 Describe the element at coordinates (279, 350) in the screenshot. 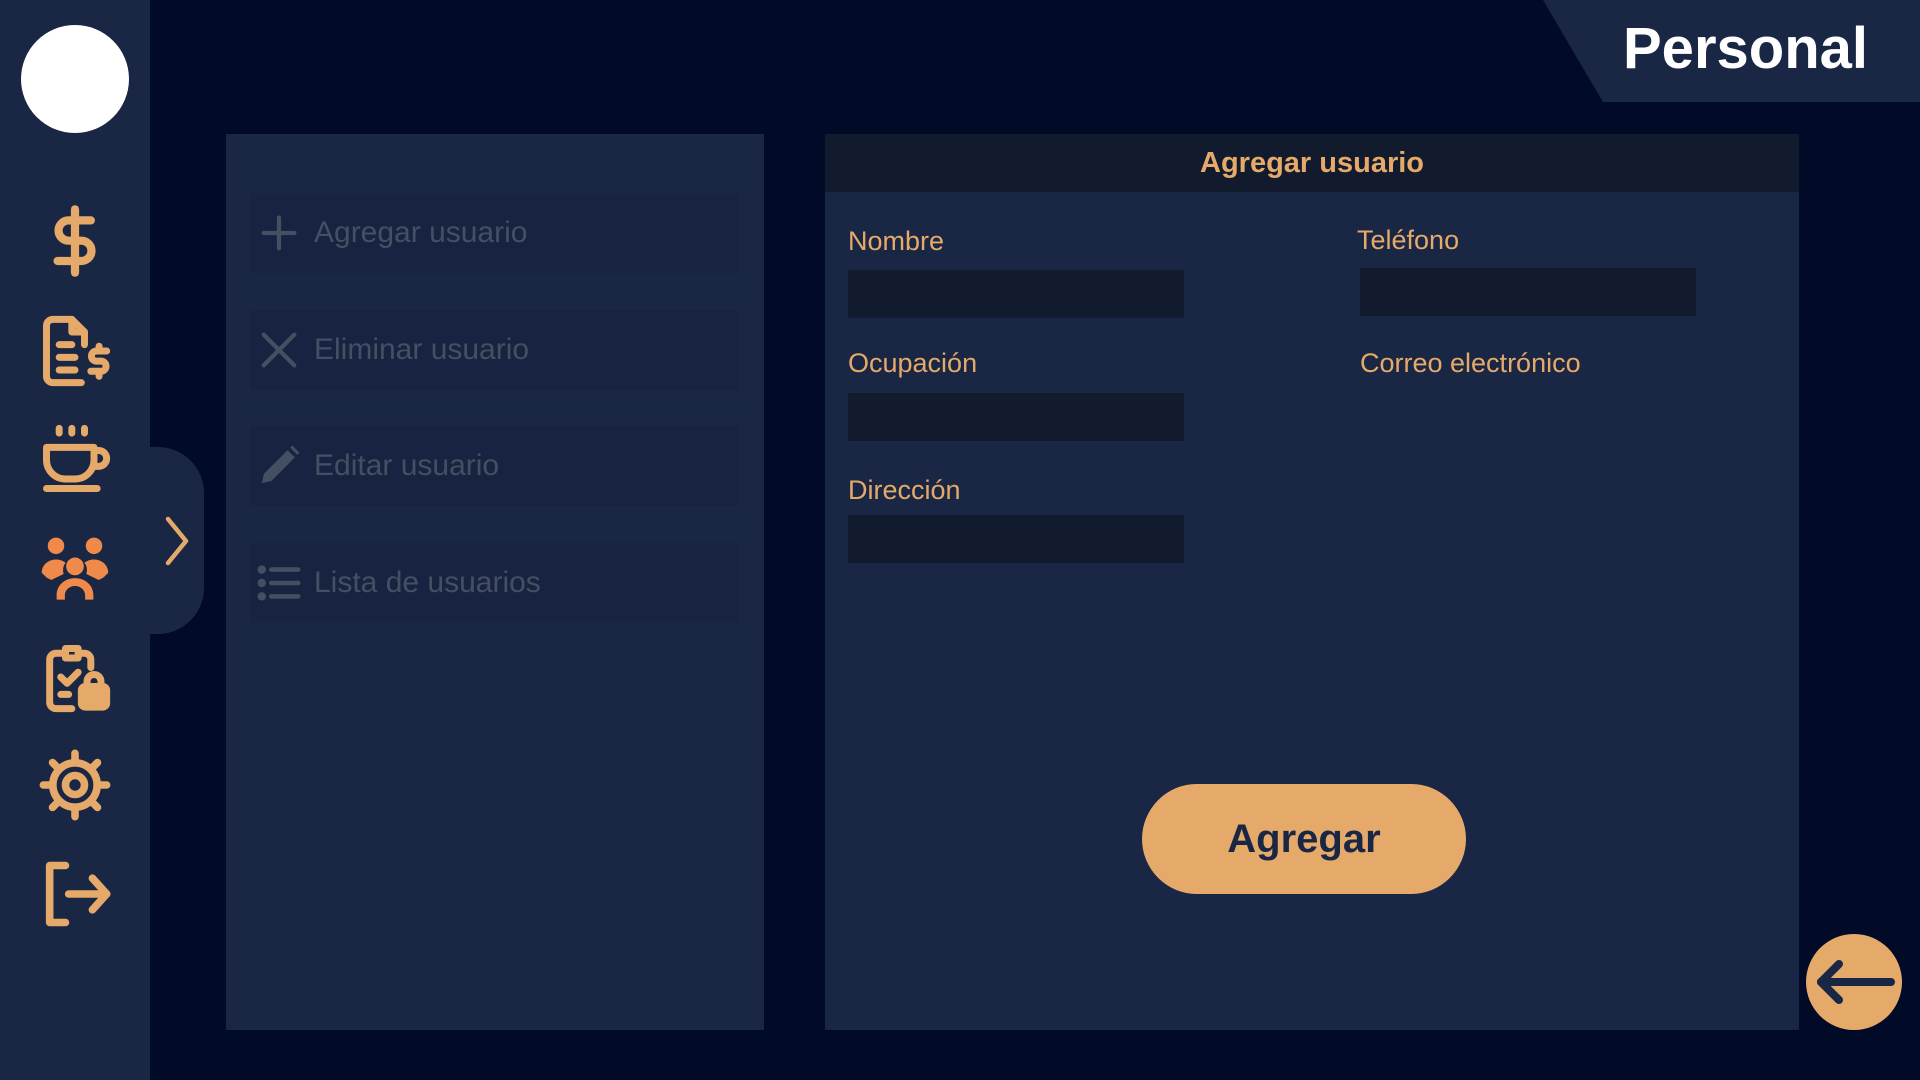

I see `close-icon` at that location.